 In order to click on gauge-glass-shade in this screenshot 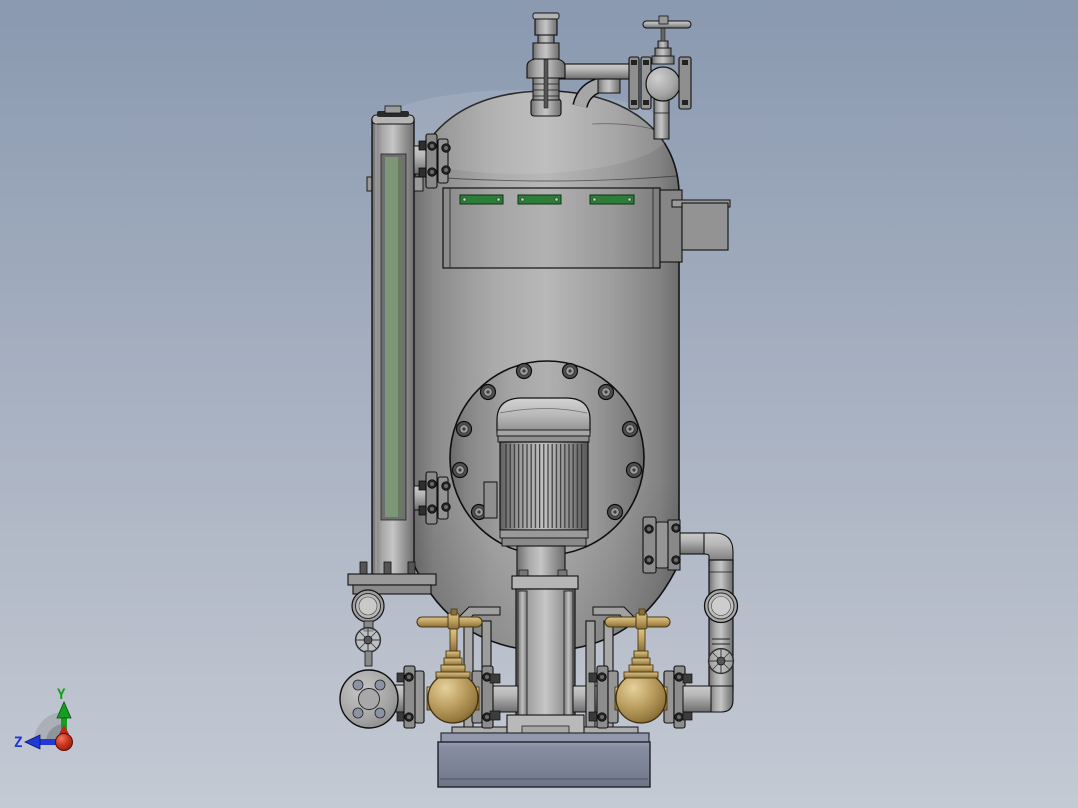, I will do `click(400, 337)`.